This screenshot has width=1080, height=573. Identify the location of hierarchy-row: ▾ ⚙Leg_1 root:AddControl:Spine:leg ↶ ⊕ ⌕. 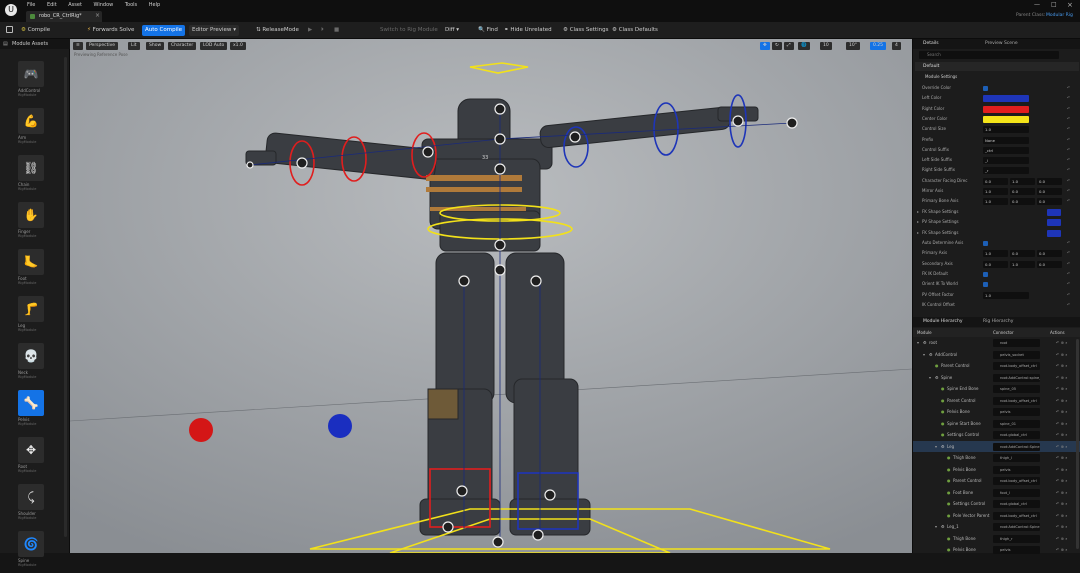
(996, 527).